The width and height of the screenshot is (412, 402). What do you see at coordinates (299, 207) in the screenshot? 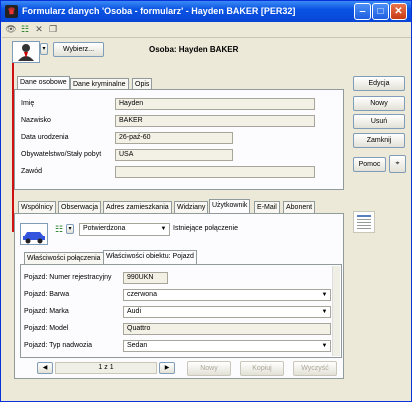
I see `tab-subscriber: Abonent` at bounding box center [299, 207].